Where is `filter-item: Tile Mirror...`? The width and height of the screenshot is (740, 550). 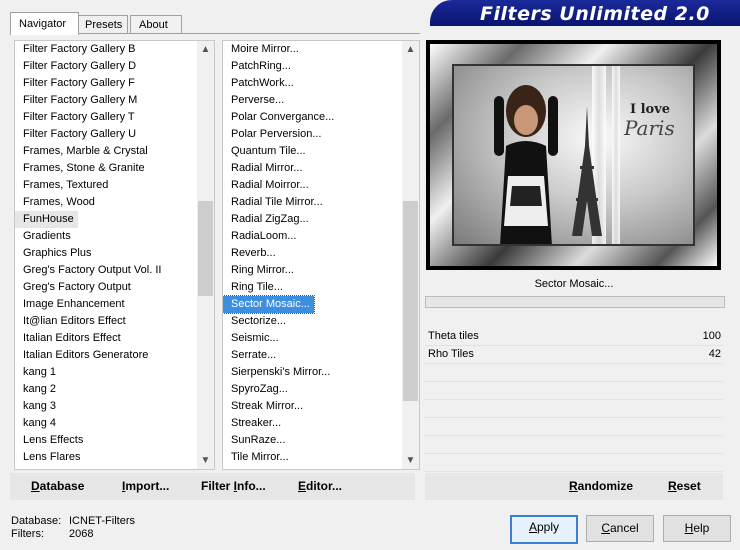 filter-item: Tile Mirror... is located at coordinates (278, 457).